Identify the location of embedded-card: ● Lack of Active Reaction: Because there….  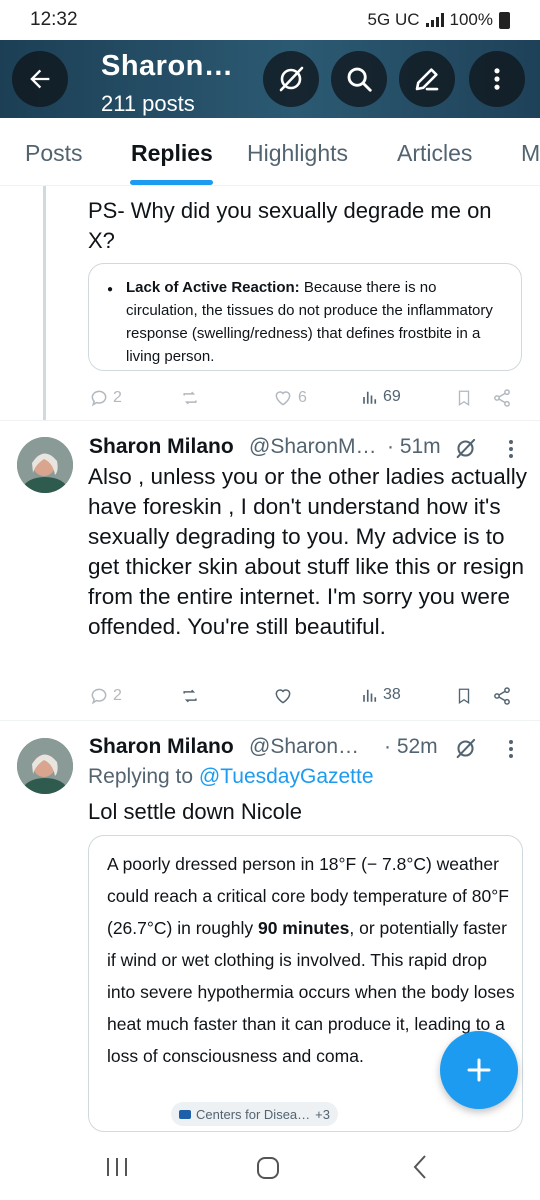
(305, 317).